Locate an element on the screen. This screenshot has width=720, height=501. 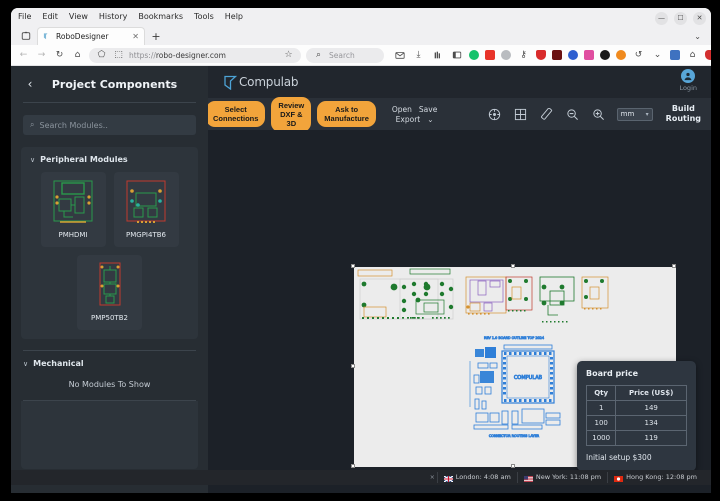
menu-help: Help is located at coordinates (234, 16).